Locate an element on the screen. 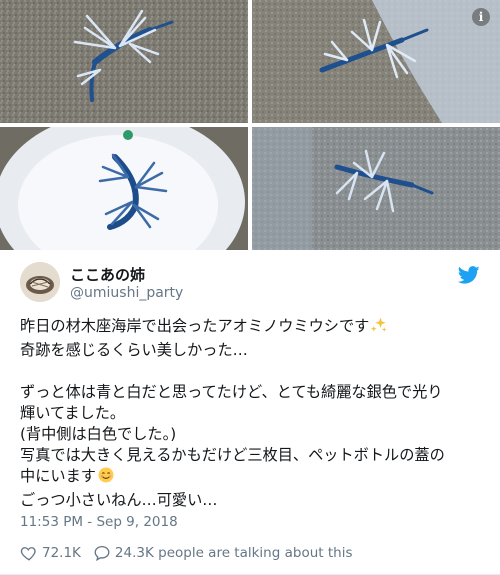  author-handle: @umiushi_party is located at coordinates (126, 293).